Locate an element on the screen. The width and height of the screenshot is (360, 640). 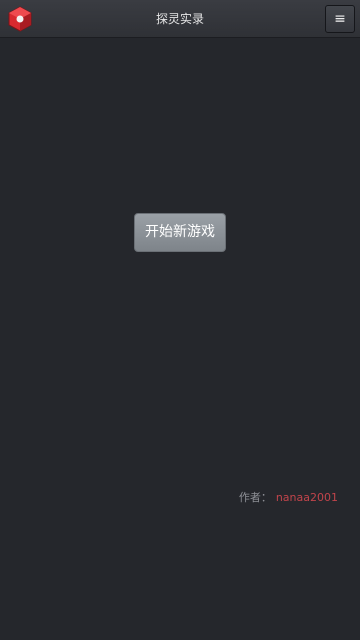
author-label: 作者： is located at coordinates (255, 497).